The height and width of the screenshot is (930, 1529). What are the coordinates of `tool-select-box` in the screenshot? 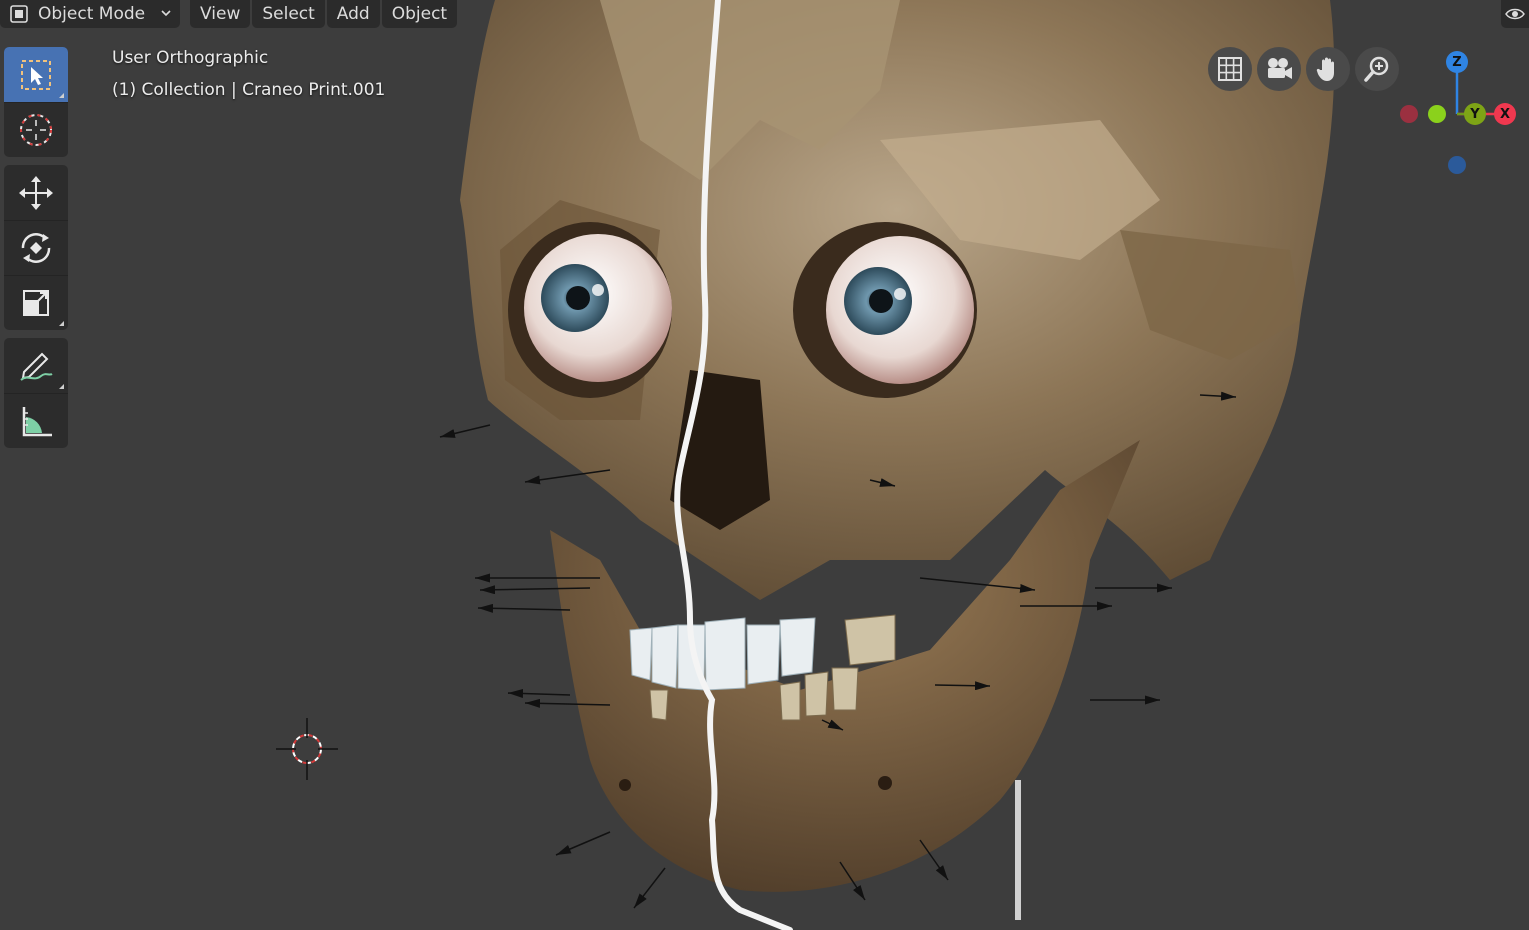 It's located at (36, 74).